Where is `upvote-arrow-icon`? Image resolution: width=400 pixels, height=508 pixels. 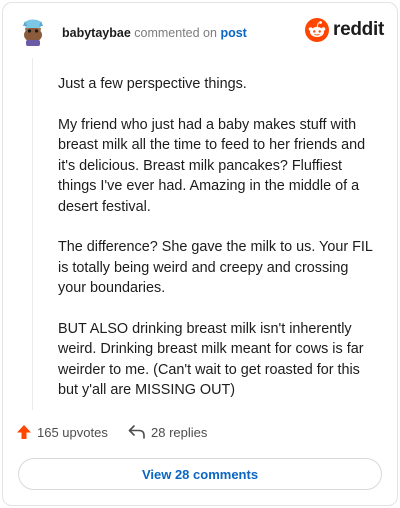 upvote-arrow-icon is located at coordinates (24, 432).